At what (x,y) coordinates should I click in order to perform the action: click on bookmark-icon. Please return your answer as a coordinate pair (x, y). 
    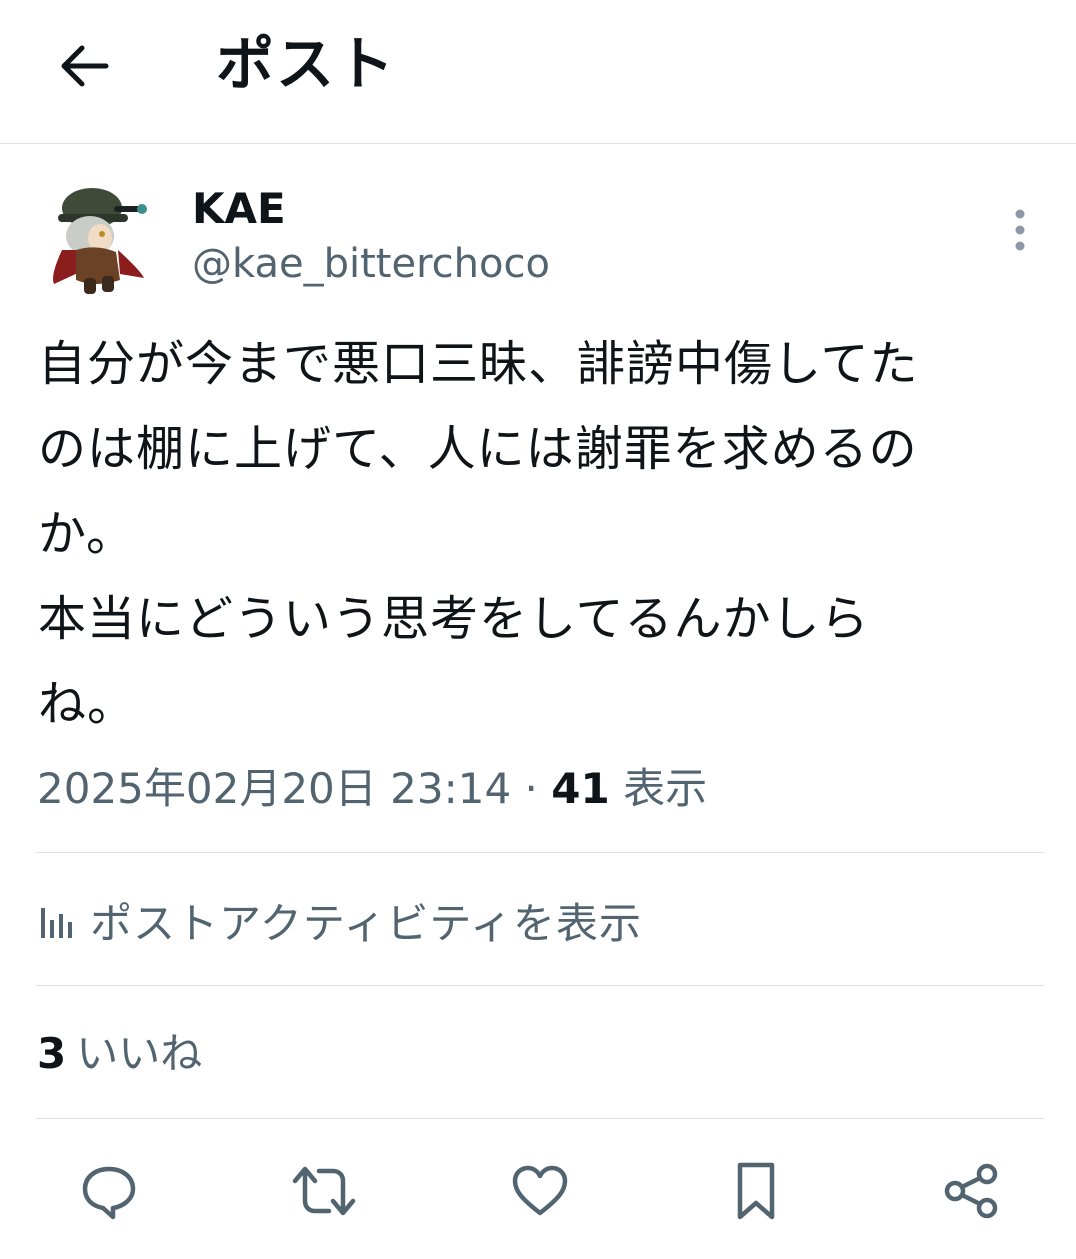
    Looking at the image, I should click on (756, 1191).